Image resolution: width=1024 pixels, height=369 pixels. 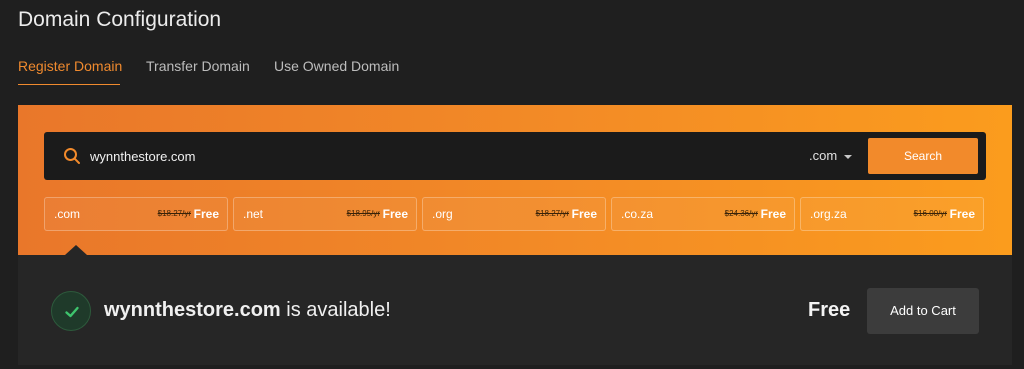 I want to click on search-icon, so click(x=72, y=156).